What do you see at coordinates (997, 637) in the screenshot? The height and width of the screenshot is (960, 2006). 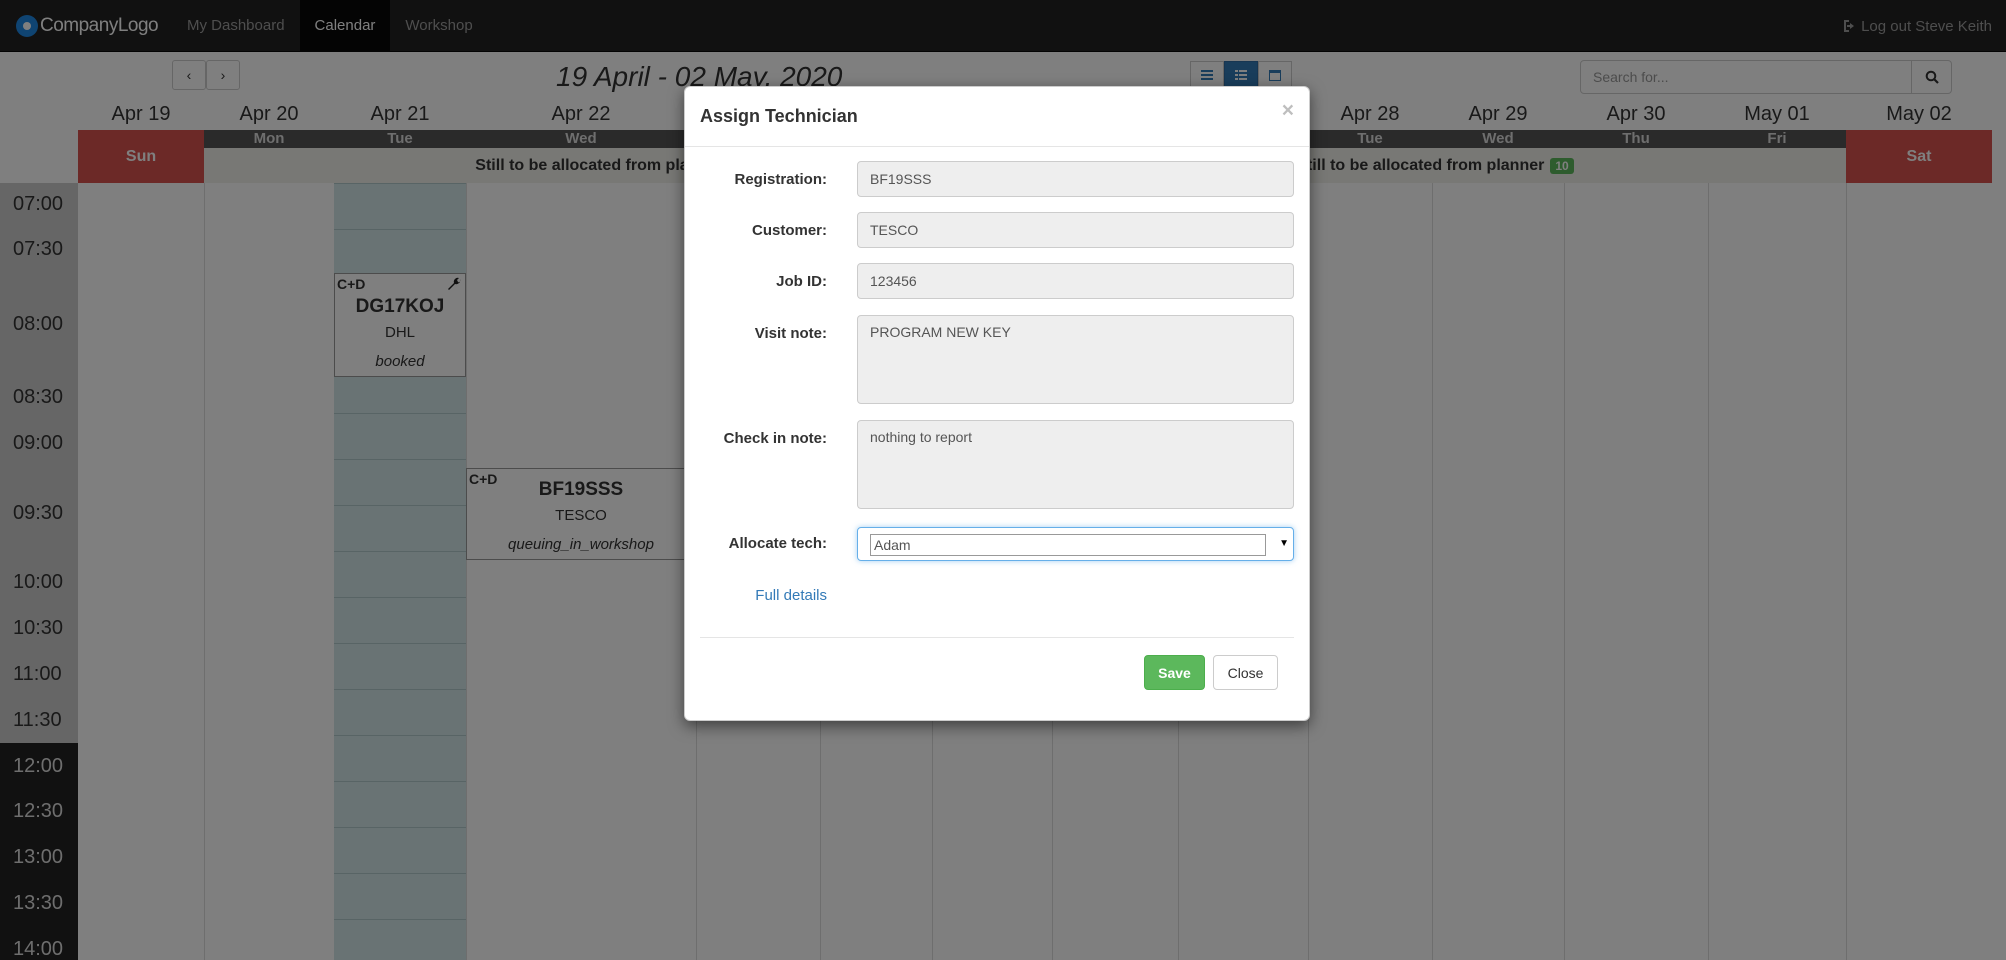 I see `modal-footer-divider` at bounding box center [997, 637].